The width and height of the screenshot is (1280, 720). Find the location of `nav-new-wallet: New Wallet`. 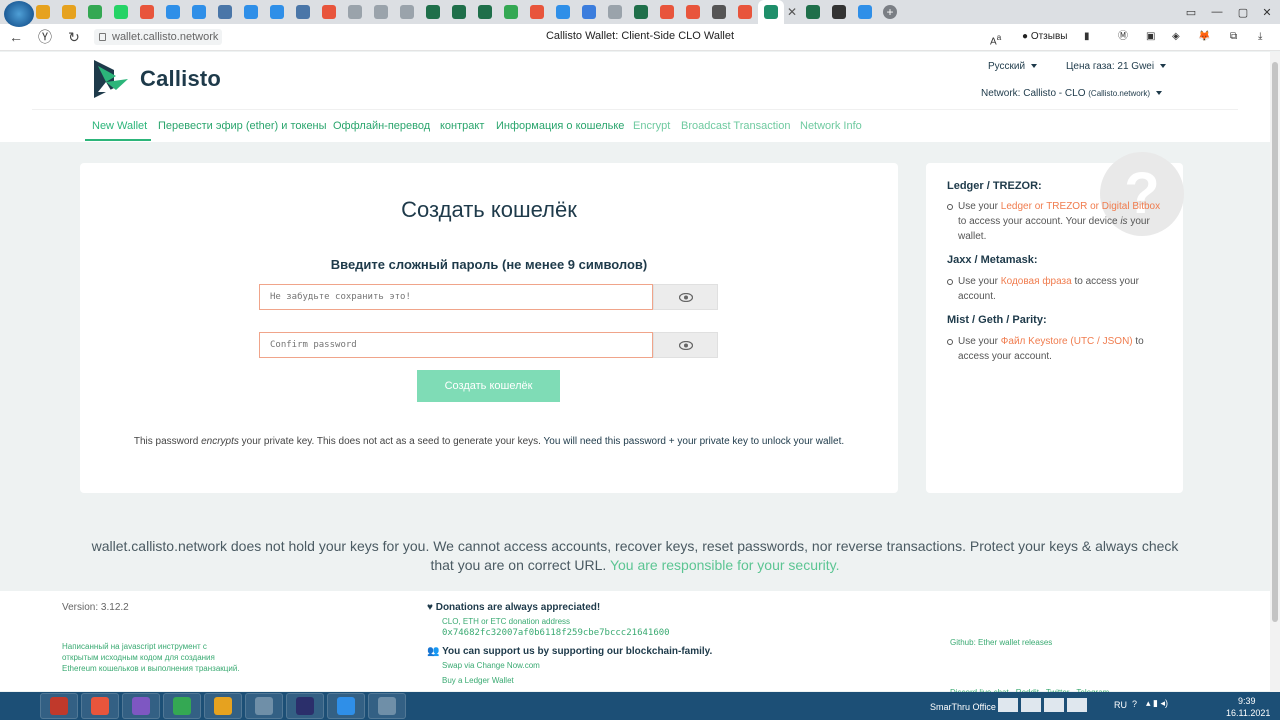

nav-new-wallet: New Wallet is located at coordinates (119, 126).